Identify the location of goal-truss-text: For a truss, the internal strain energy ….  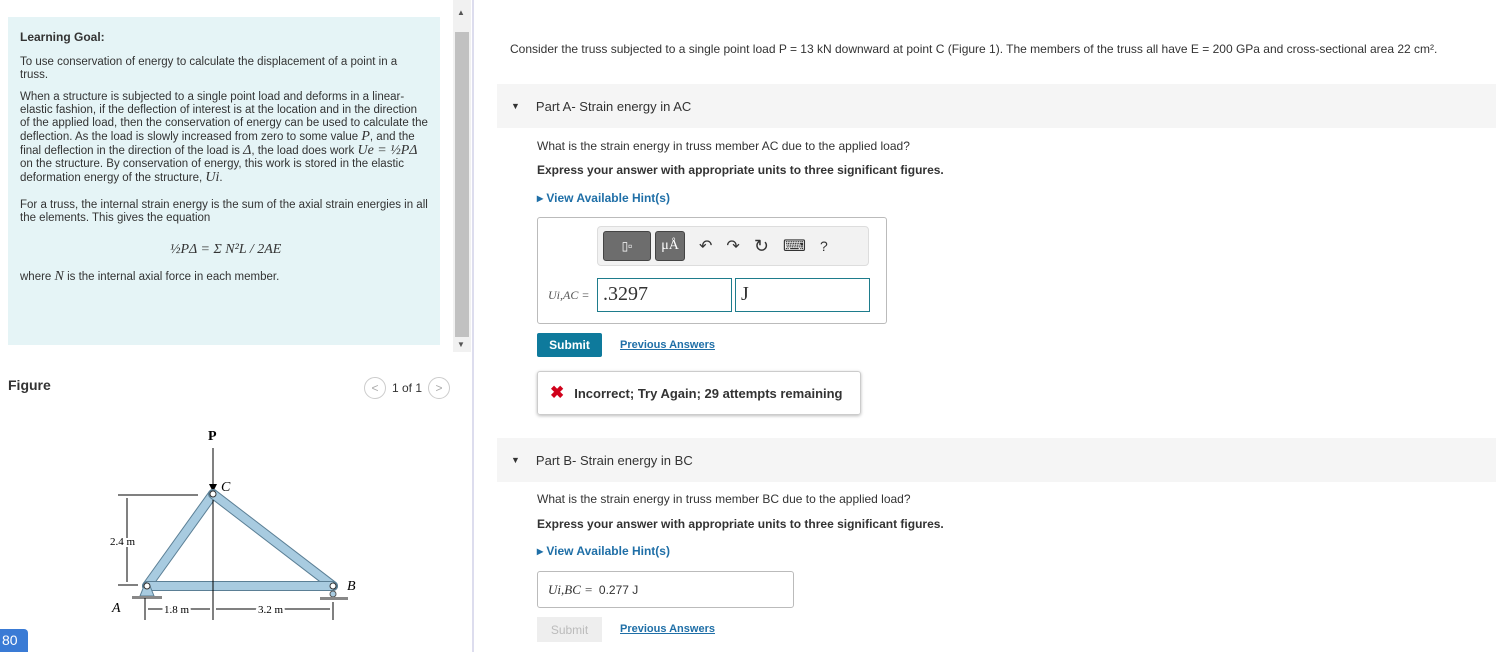
(224, 211).